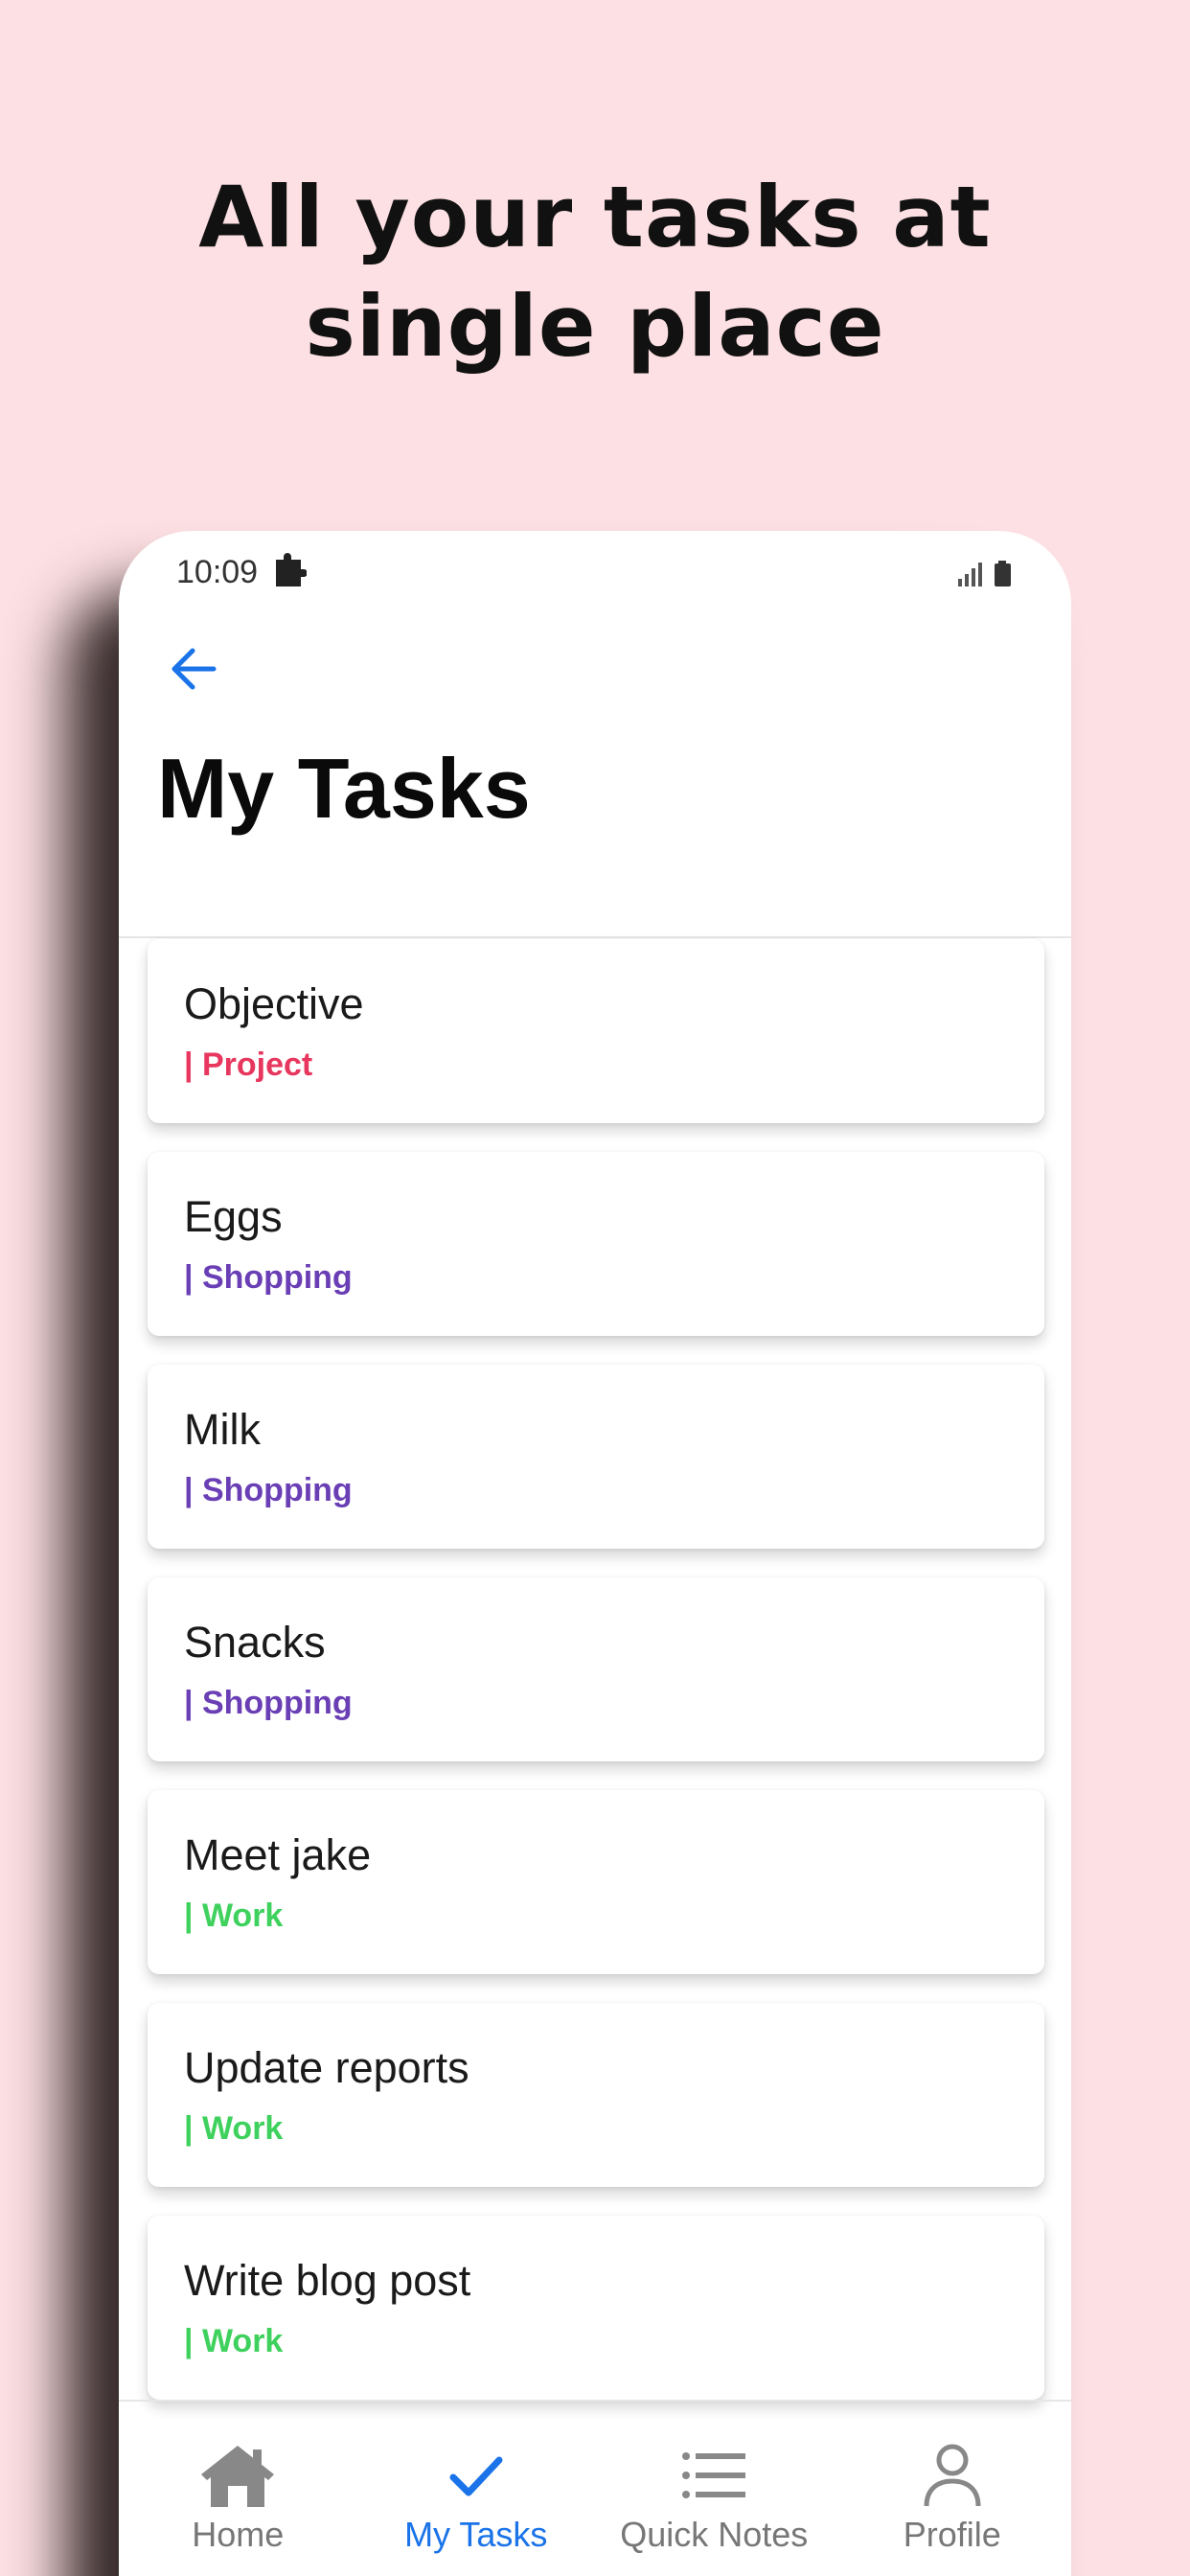 Image resolution: width=1190 pixels, height=2576 pixels. I want to click on tab-profile: Profile, so click(953, 2489).